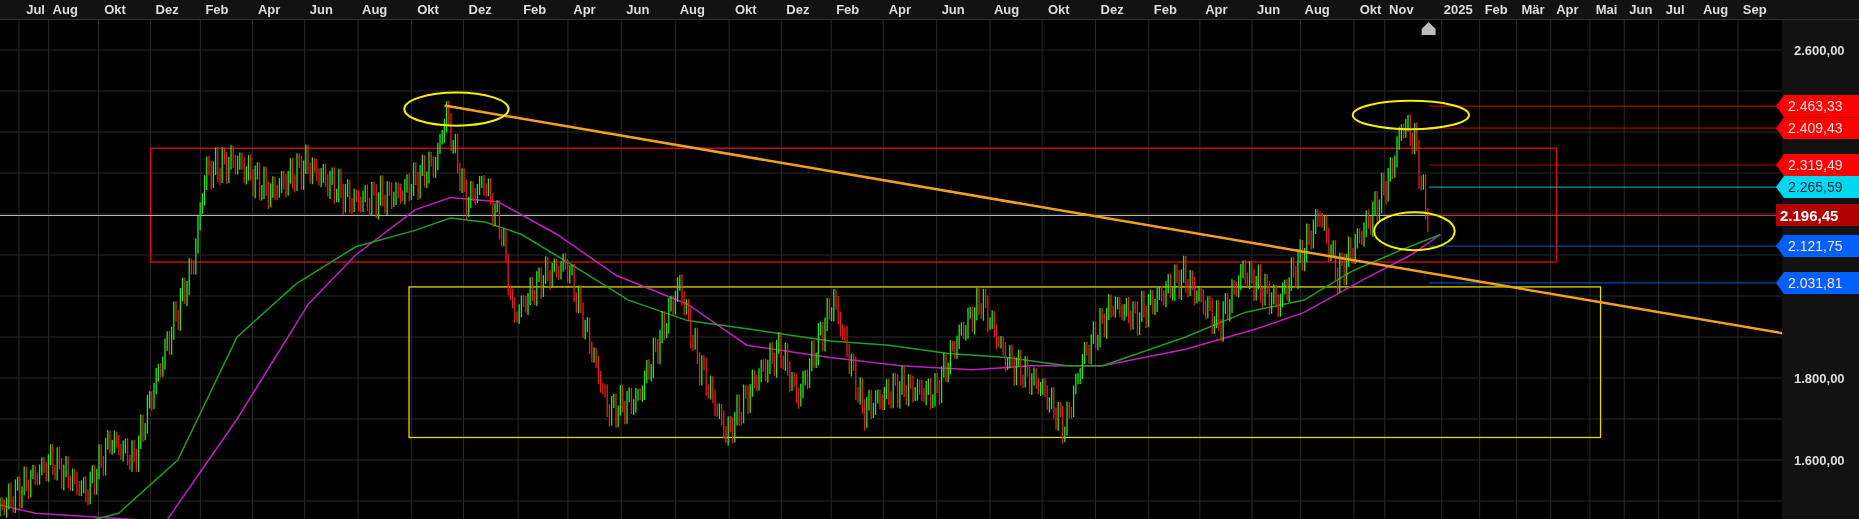 This screenshot has width=1859, height=519. I want to click on time-axis-label: Sep, so click(1754, 9).